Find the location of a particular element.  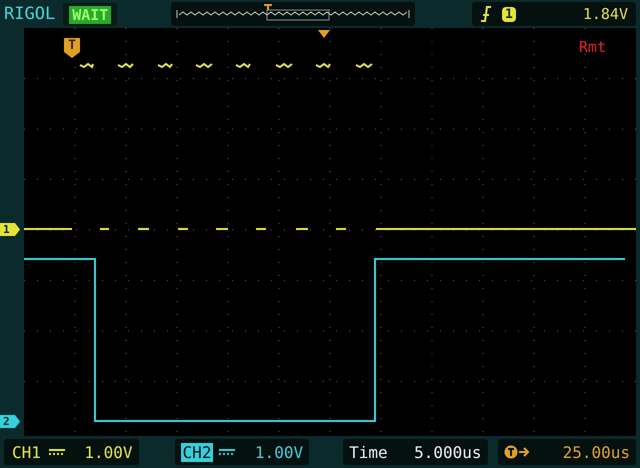

trigger-level: 1.84V is located at coordinates (605, 14).